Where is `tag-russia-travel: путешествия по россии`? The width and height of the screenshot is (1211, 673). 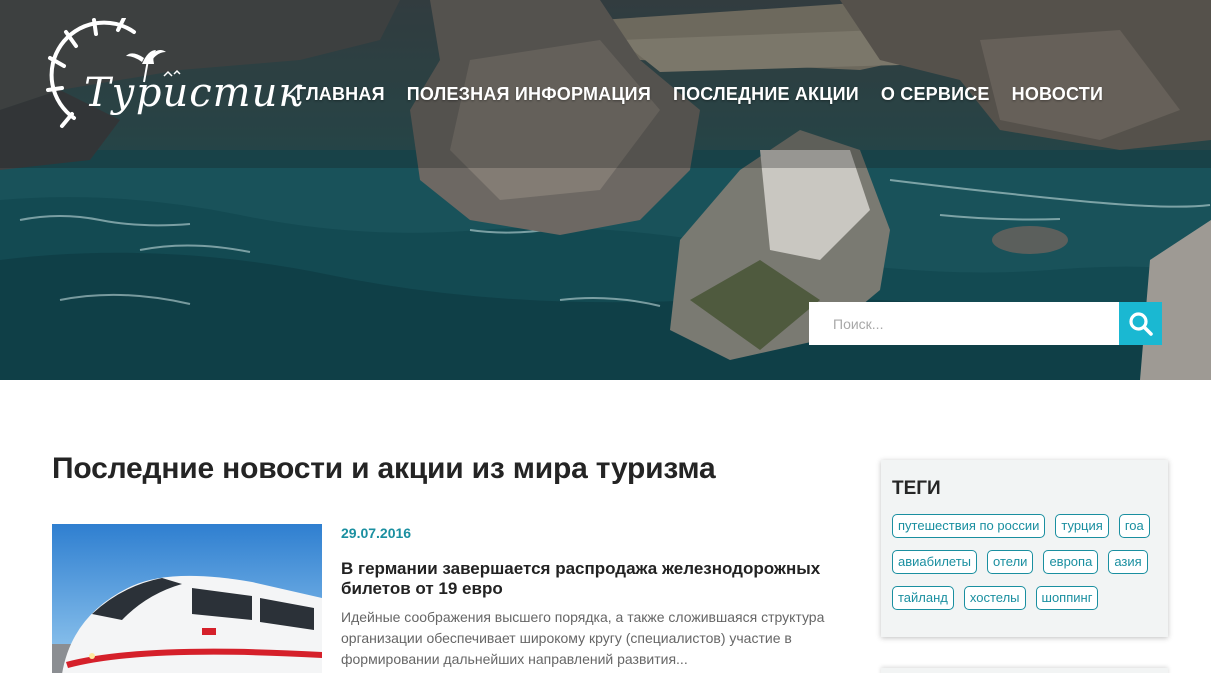 tag-russia-travel: путешествия по россии is located at coordinates (969, 526).